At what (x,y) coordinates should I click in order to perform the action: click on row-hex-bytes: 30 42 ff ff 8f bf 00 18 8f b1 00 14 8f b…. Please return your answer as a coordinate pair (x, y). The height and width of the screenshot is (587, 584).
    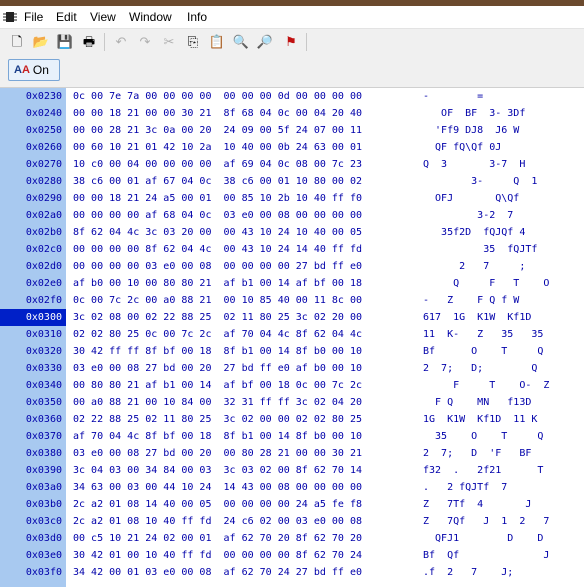
    Looking at the image, I should click on (217, 351).